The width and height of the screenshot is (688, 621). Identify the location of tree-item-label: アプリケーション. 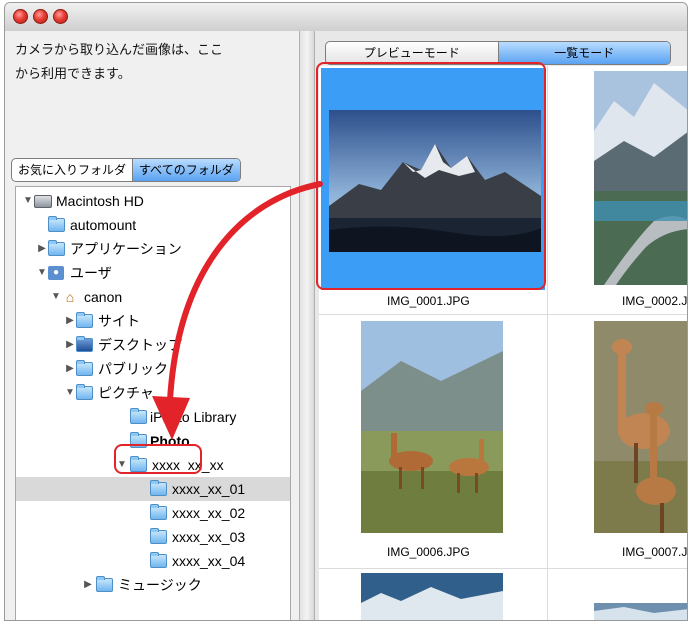
(126, 249).